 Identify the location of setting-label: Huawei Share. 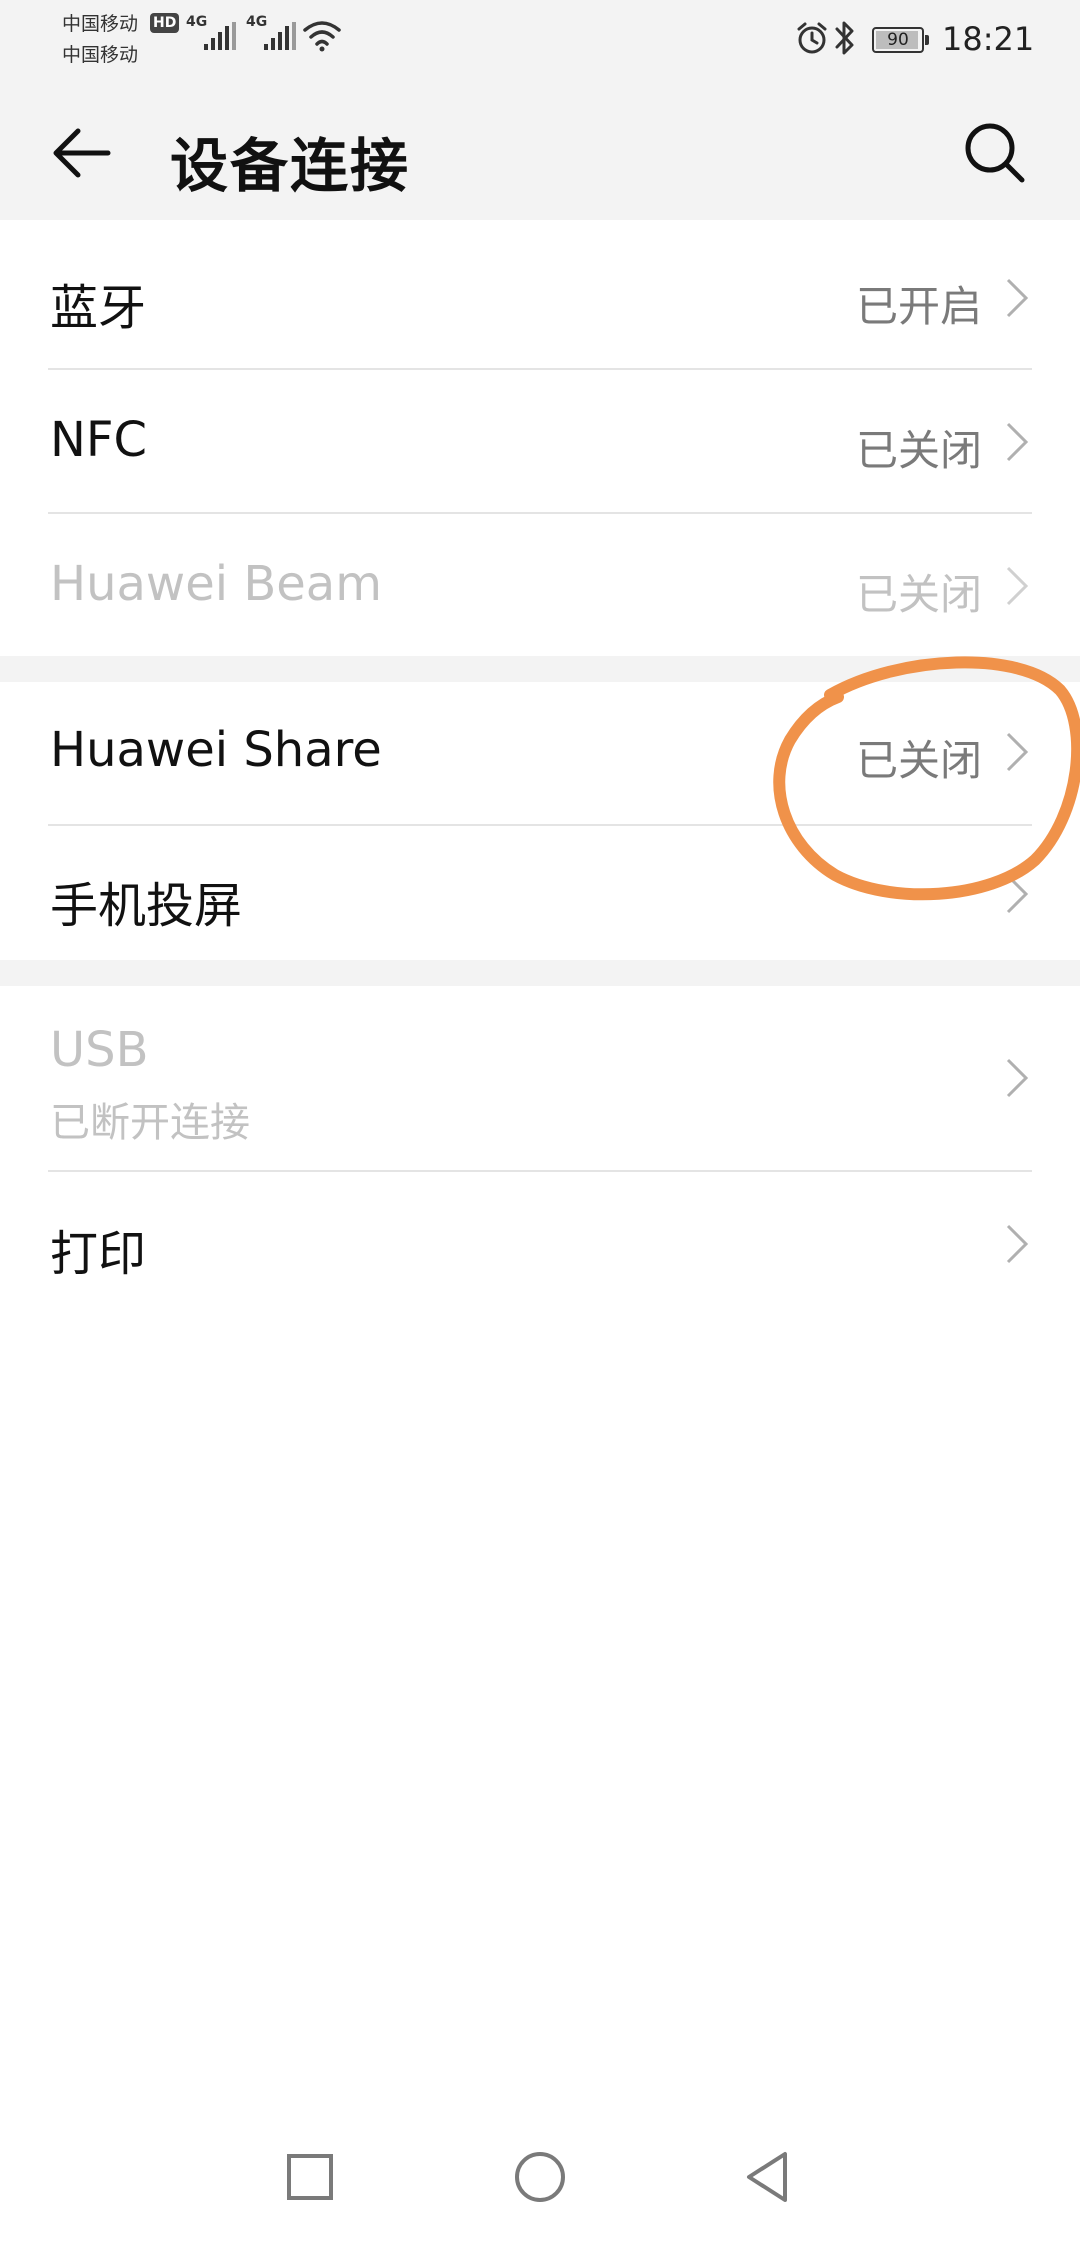
(216, 750).